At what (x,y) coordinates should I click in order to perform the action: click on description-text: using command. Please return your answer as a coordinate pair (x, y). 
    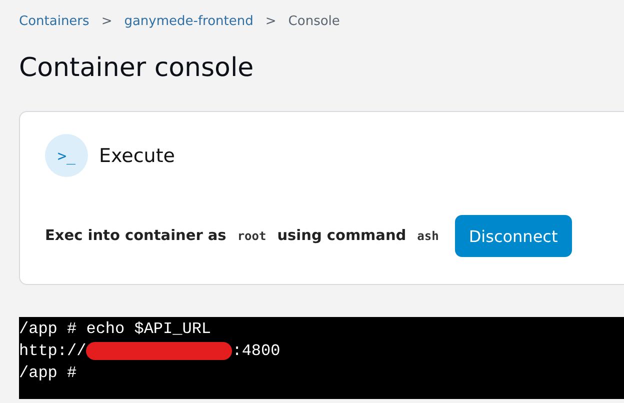
    Looking at the image, I should click on (341, 236).